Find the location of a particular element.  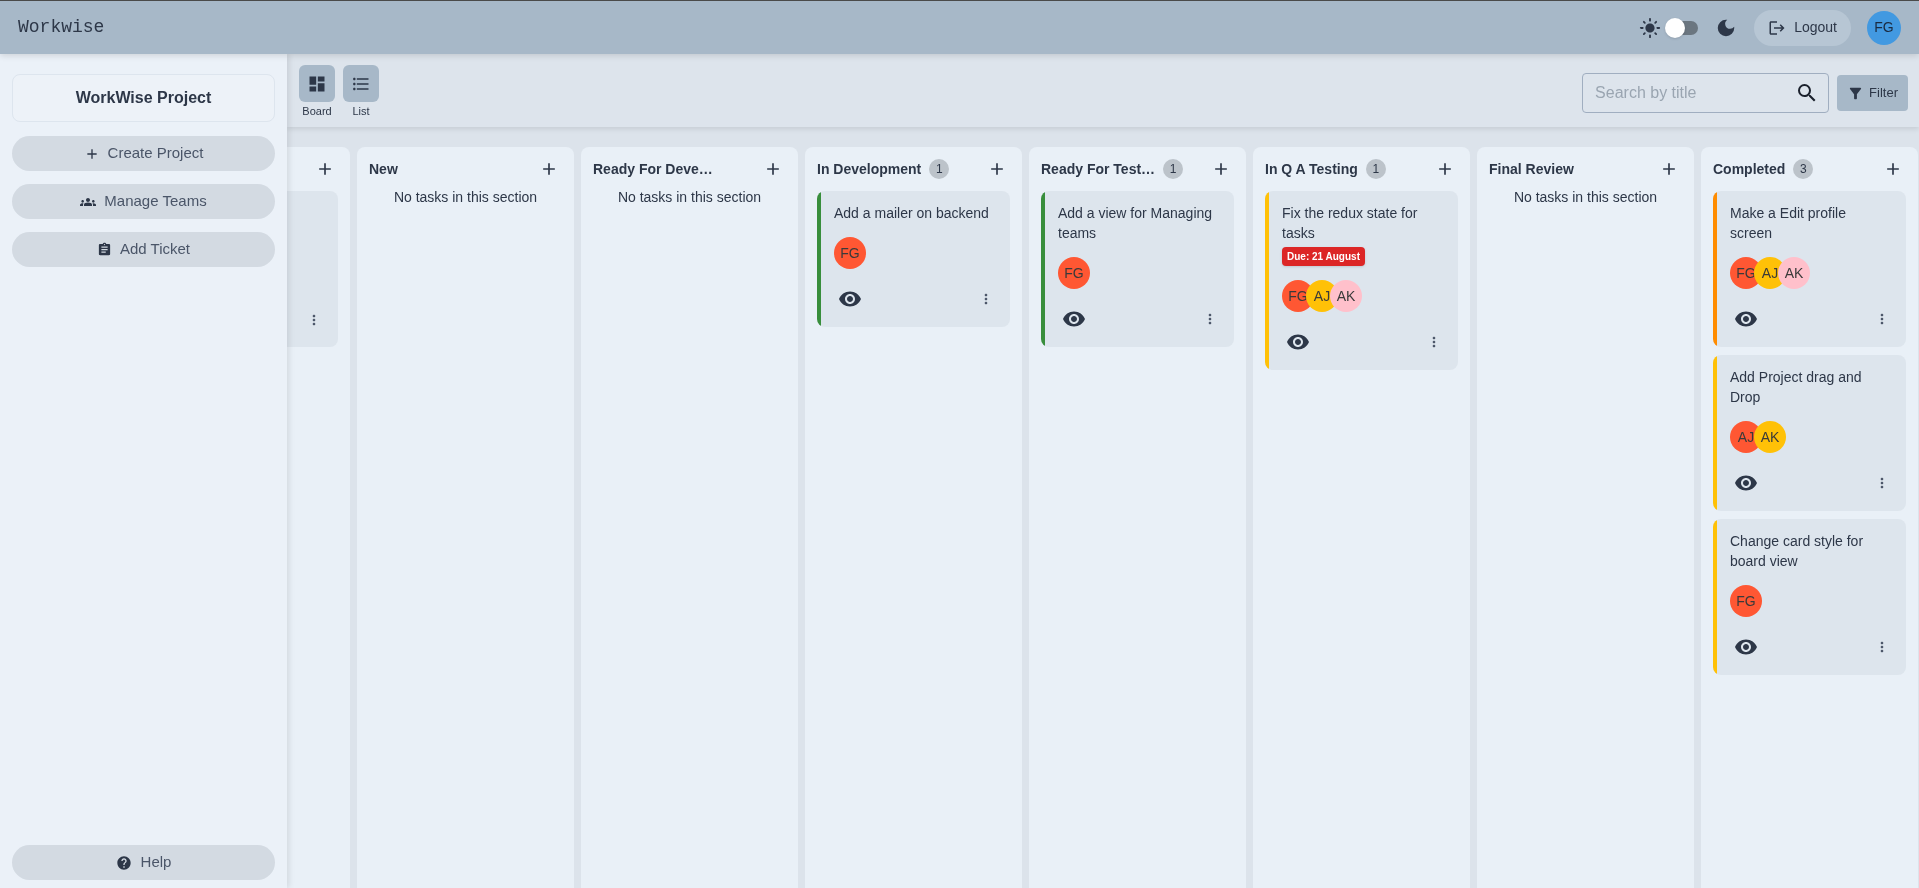

clipboard-icon is located at coordinates (104, 249).